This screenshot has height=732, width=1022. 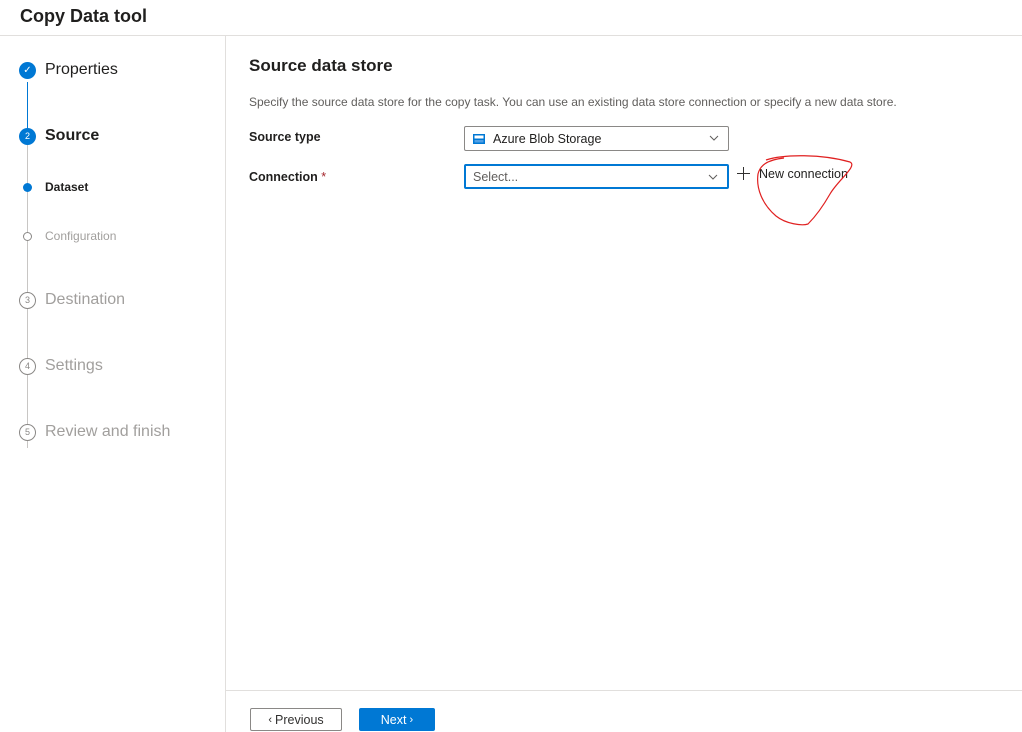 I want to click on required-marker: *, so click(x=324, y=177).